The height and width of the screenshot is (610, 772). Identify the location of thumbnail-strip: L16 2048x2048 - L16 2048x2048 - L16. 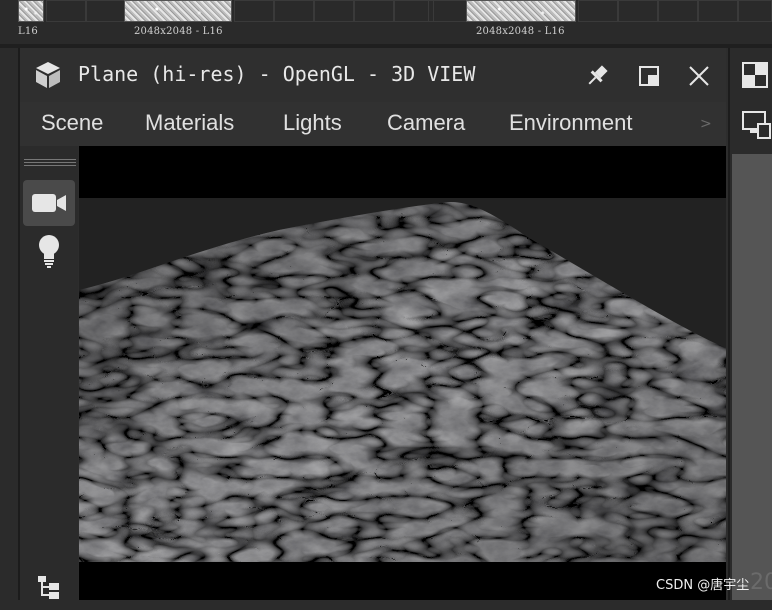
(386, 22).